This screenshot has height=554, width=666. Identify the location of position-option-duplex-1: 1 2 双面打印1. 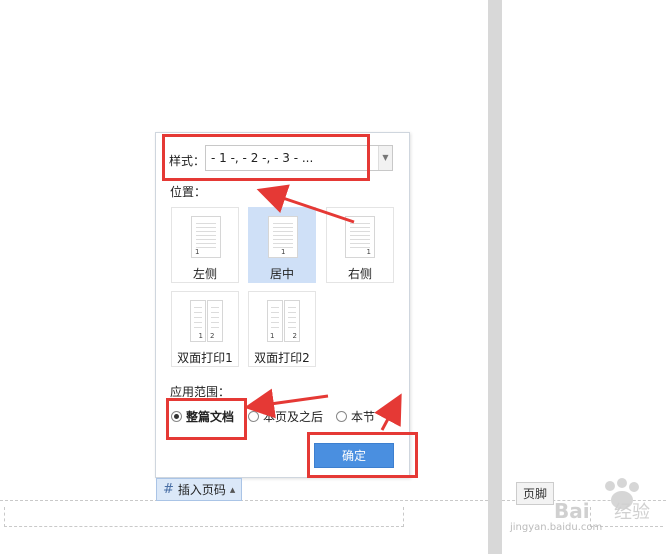
(205, 329).